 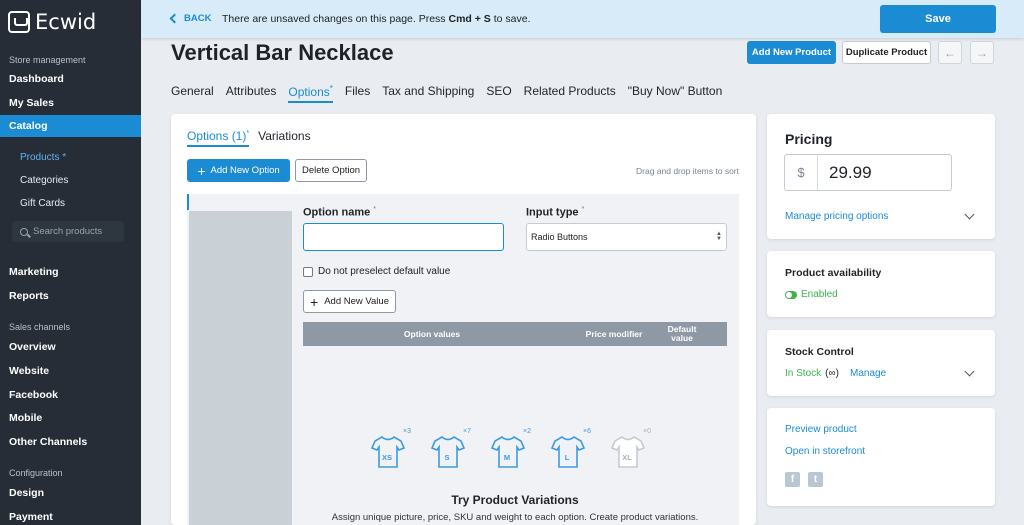 What do you see at coordinates (791, 52) in the screenshot?
I see `add-new-product-button: Add New Product` at bounding box center [791, 52].